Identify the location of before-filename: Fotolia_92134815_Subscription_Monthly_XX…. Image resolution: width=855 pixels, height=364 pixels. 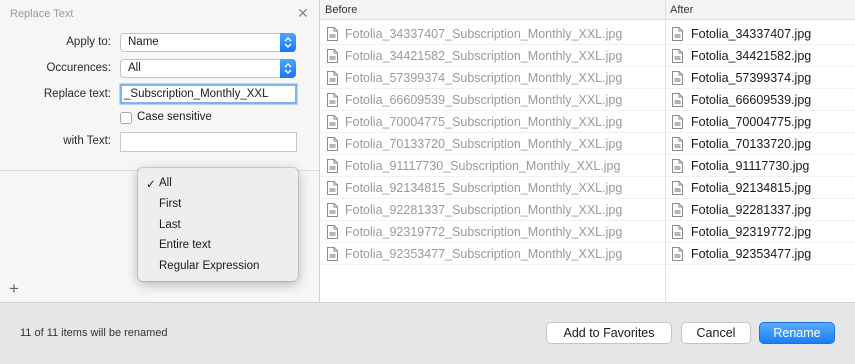
(484, 188).